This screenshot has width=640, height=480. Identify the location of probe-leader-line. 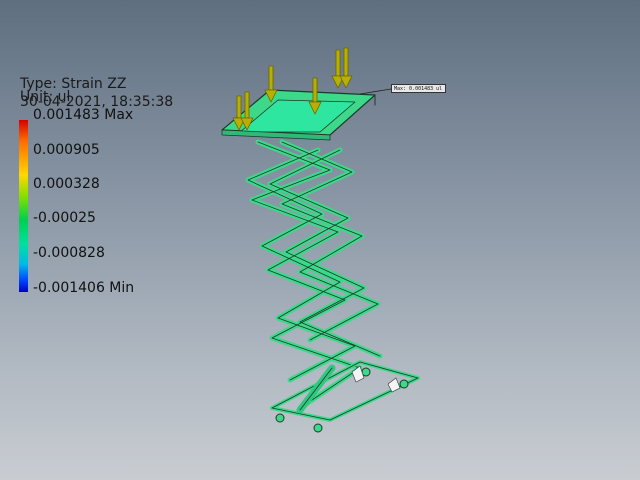
(375, 91).